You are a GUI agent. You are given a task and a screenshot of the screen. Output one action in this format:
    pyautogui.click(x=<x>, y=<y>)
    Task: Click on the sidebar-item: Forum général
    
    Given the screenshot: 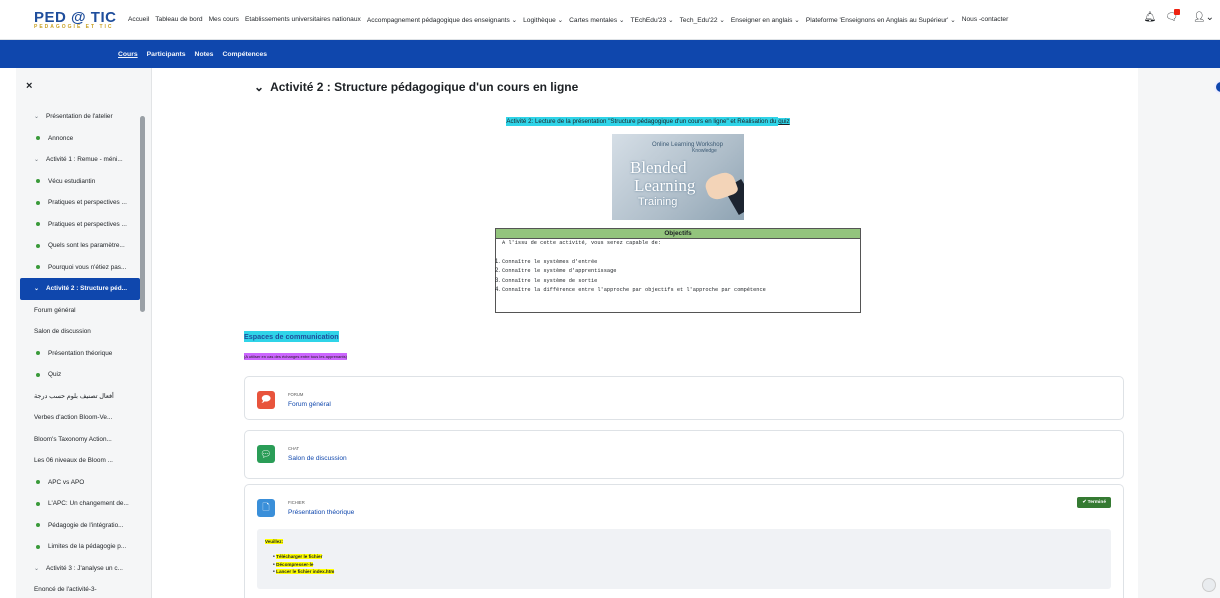 What is the action you would take?
    pyautogui.click(x=80, y=311)
    